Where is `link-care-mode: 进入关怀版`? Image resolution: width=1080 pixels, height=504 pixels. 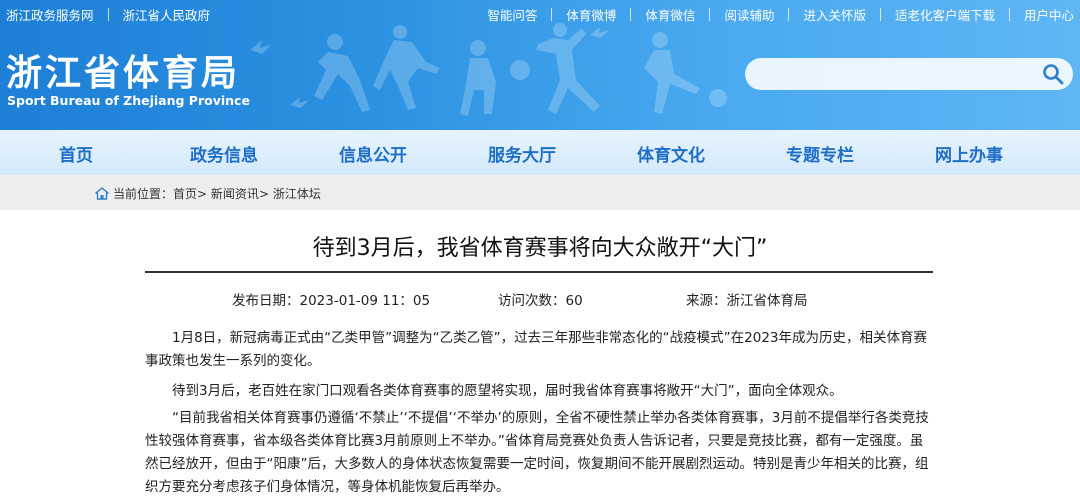
link-care-mode: 进入关怀版 is located at coordinates (834, 14).